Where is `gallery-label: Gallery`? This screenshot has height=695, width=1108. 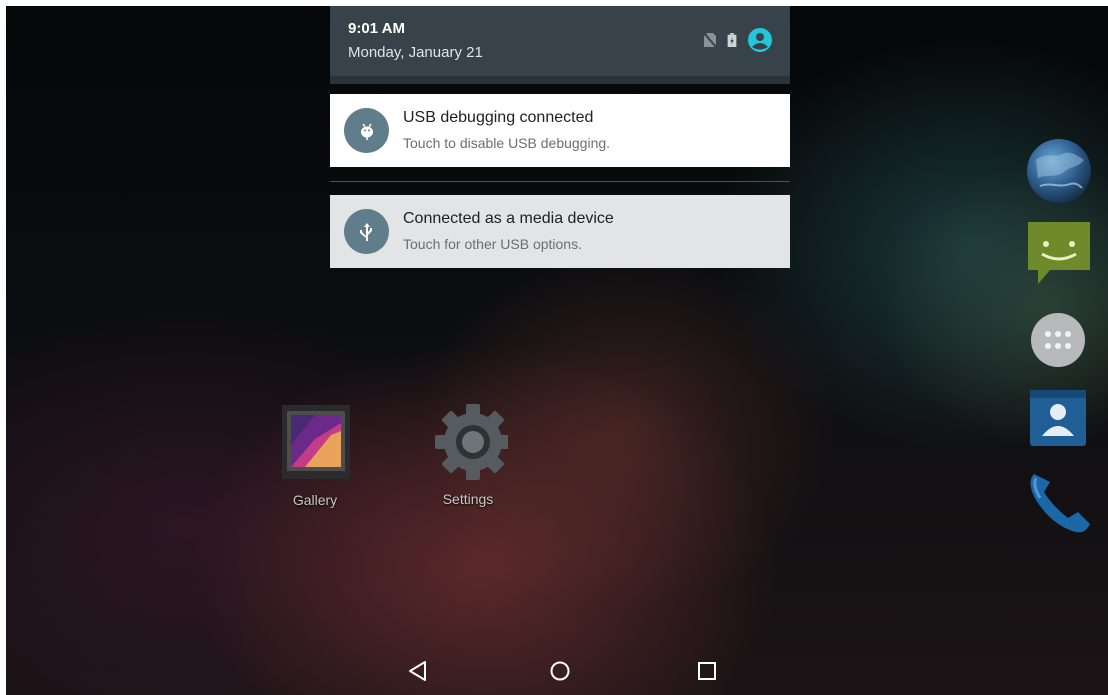
gallery-label: Gallery is located at coordinates (315, 500).